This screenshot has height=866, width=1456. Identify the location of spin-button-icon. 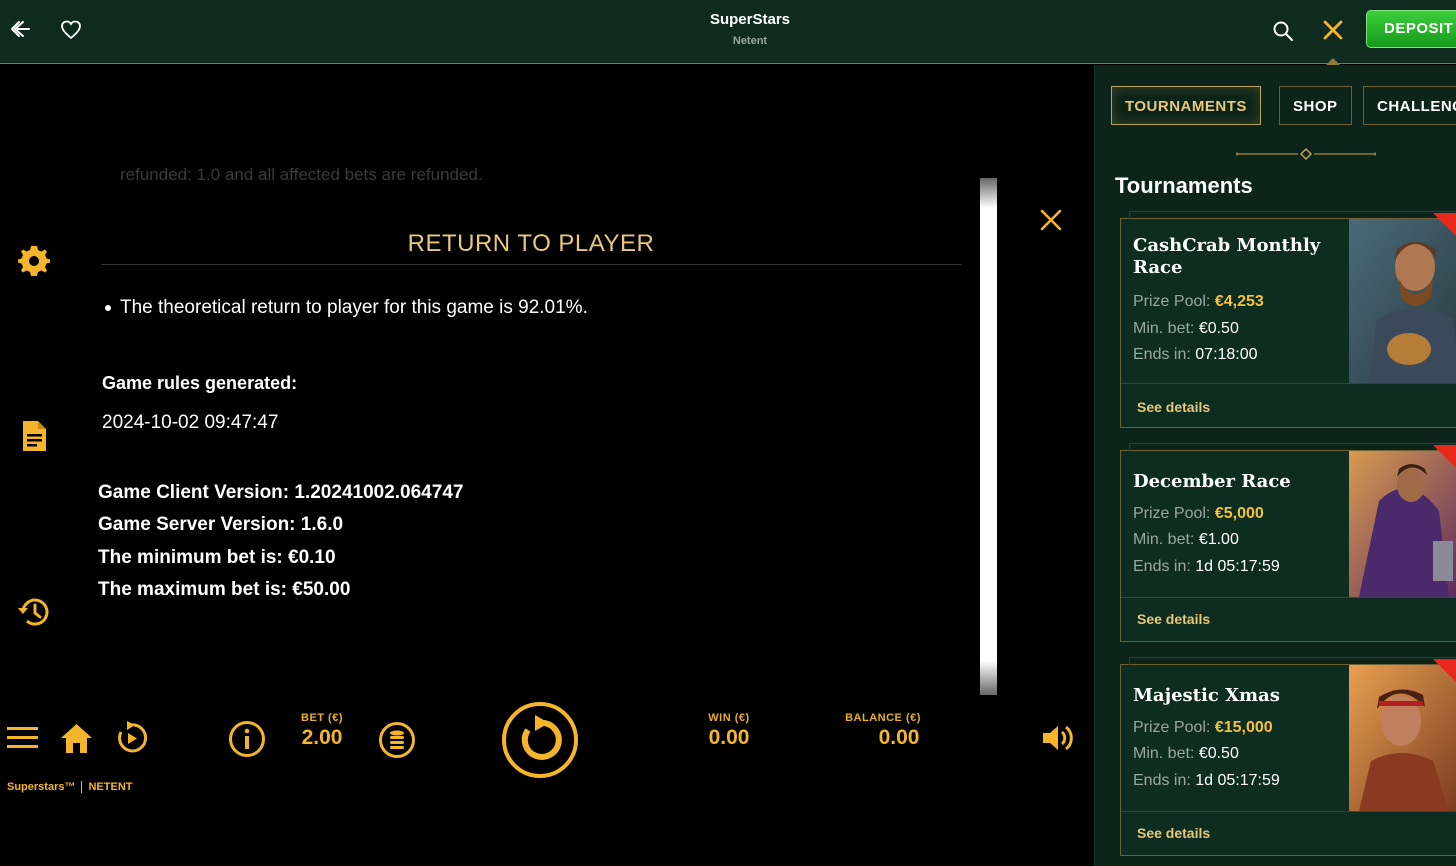
(540, 740).